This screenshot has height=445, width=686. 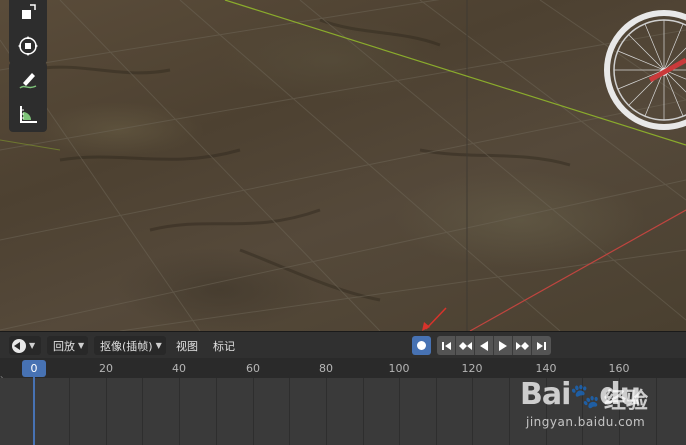 I want to click on record-dot-icon, so click(x=421, y=345).